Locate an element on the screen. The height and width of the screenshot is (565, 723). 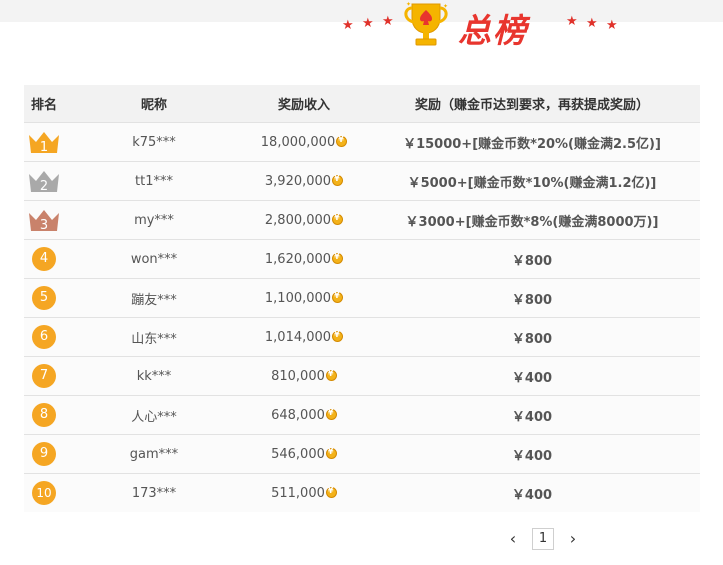
table-row: 5 蹦友*** 1,100,000 ￥800 is located at coordinates (362, 298).